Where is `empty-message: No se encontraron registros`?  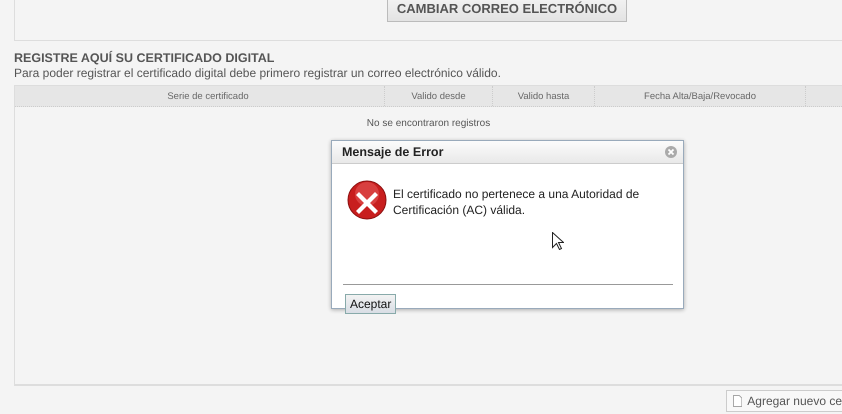
empty-message: No se encontraron registros is located at coordinates (429, 123).